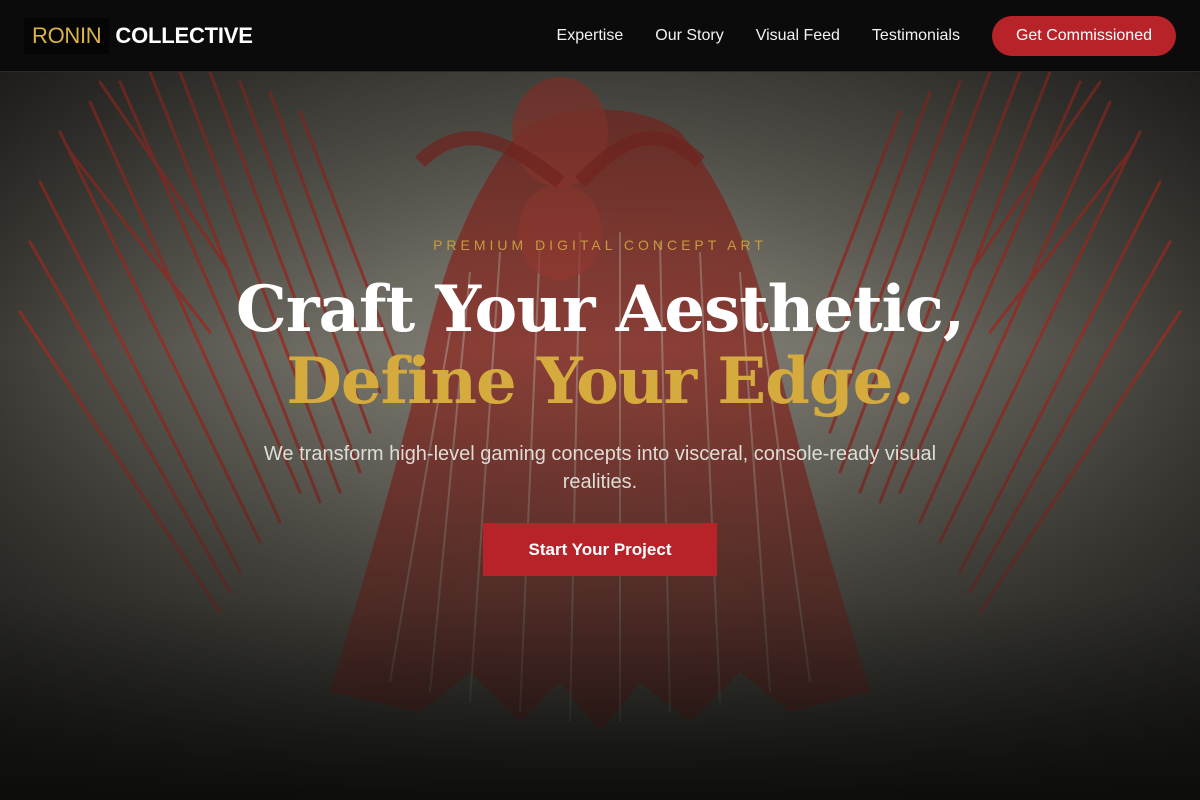 The width and height of the screenshot is (1200, 800). What do you see at coordinates (798, 36) in the screenshot?
I see `nav-link-visual-feed: Visual Feed` at bounding box center [798, 36].